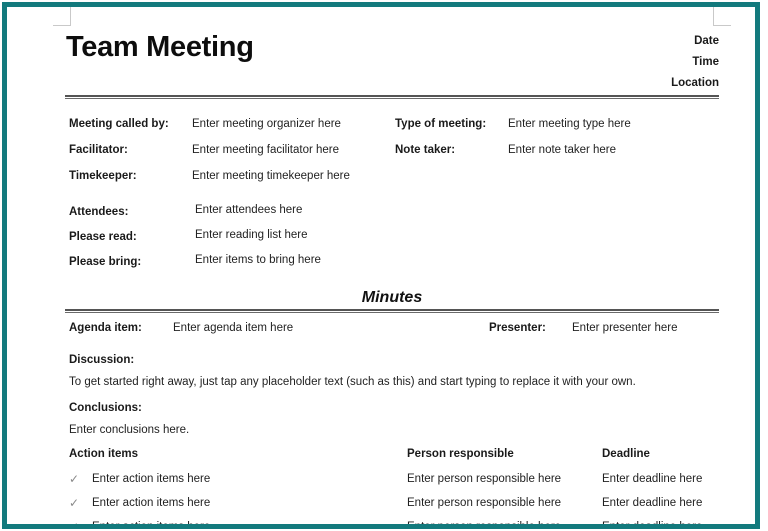  What do you see at coordinates (629, 83) in the screenshot?
I see `header-field-location: Location` at bounding box center [629, 83].